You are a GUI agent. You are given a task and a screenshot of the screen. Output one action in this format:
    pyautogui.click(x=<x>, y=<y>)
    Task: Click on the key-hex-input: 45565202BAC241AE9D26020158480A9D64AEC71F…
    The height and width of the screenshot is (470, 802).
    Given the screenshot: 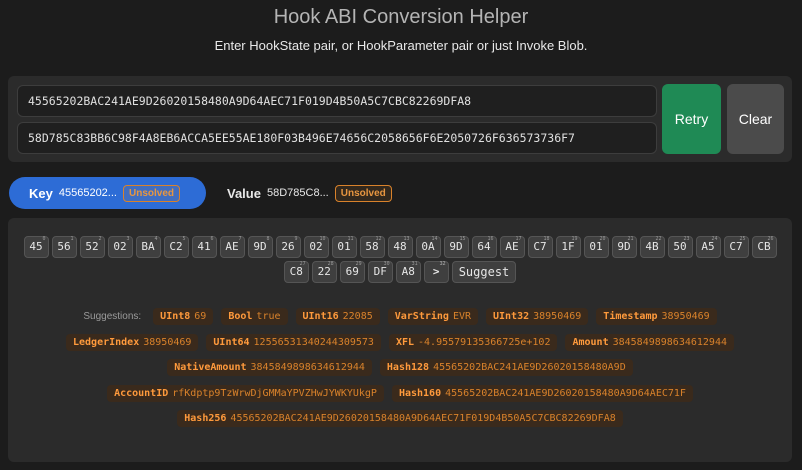 What is the action you would take?
    pyautogui.click(x=337, y=101)
    